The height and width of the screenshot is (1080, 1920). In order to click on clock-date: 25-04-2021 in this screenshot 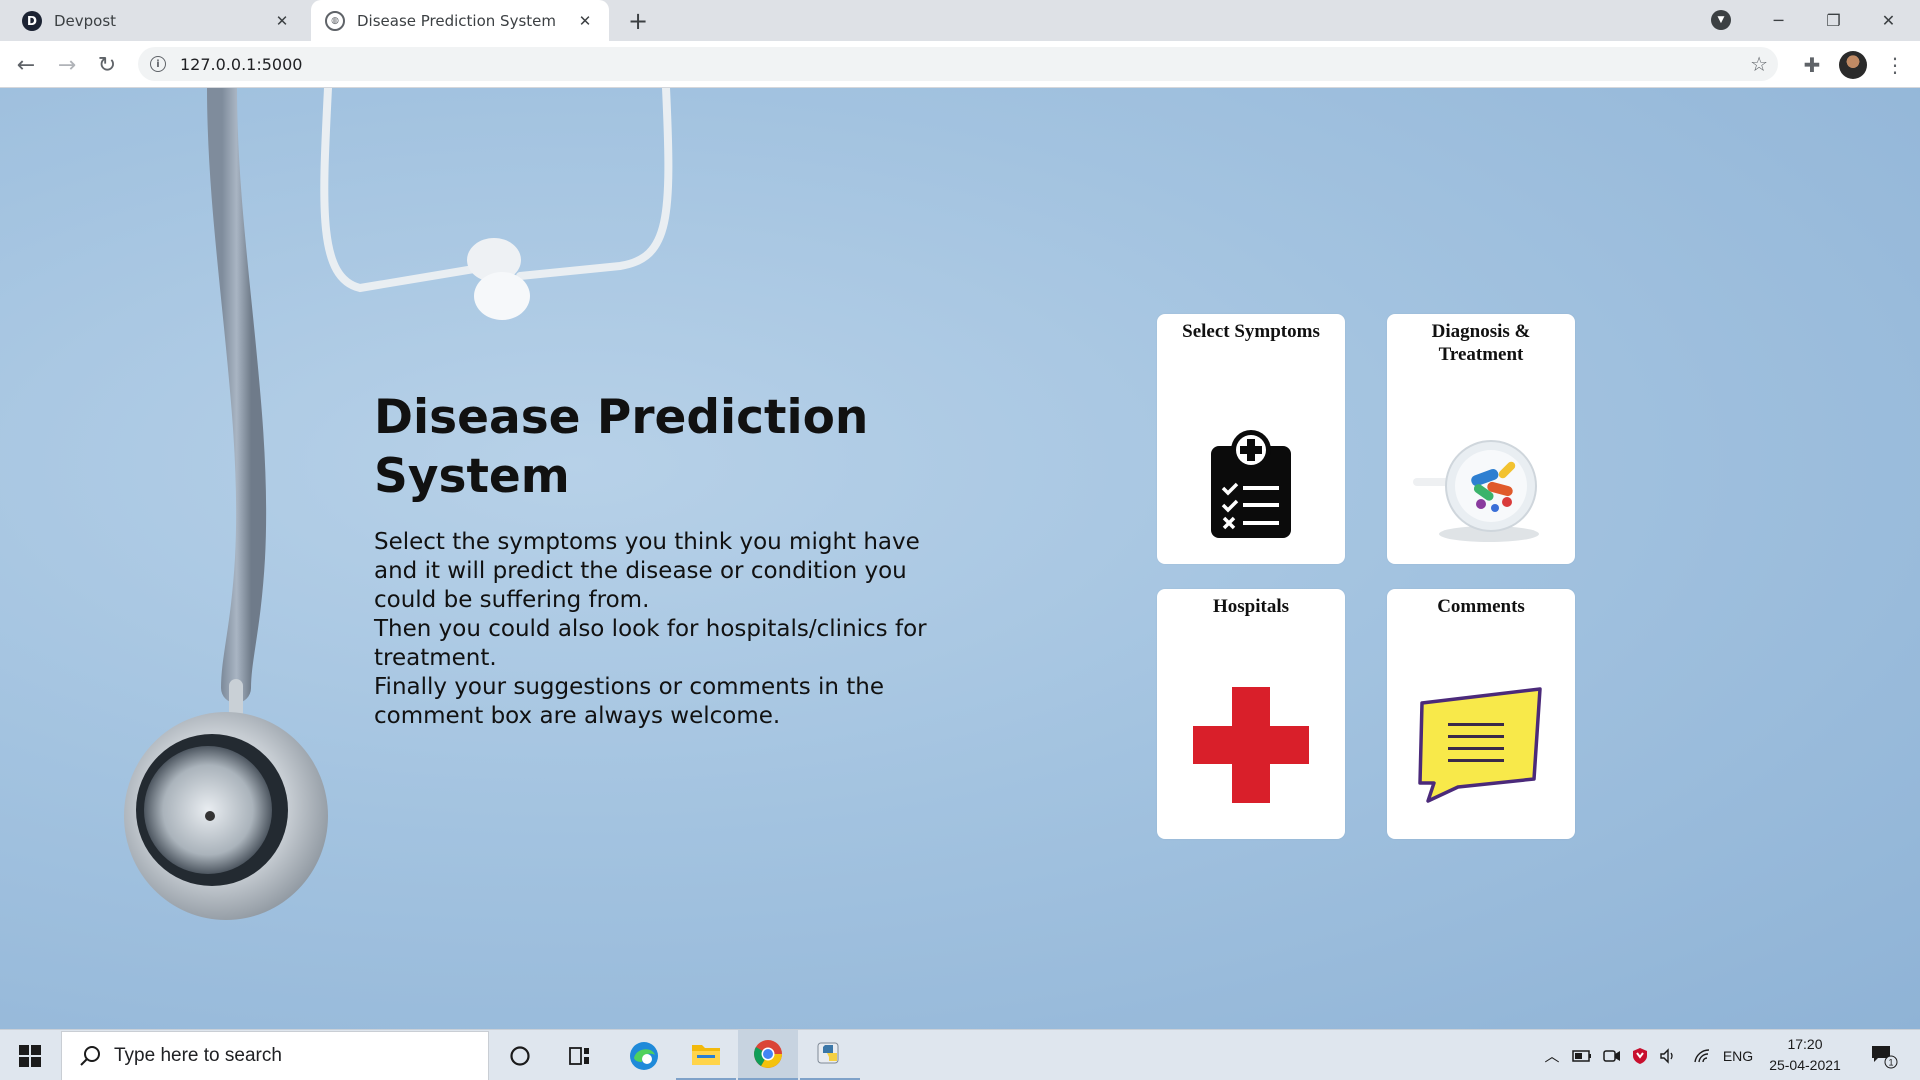, I will do `click(1805, 1065)`.